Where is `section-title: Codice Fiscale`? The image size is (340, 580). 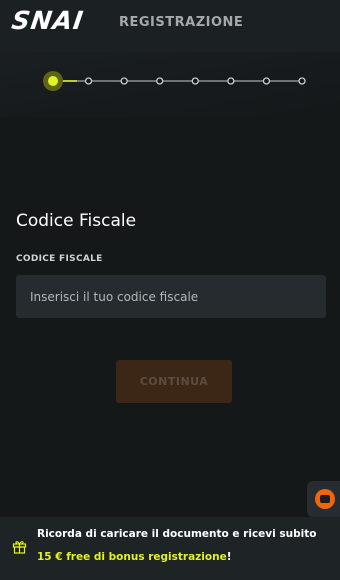 section-title: Codice Fiscale is located at coordinates (76, 221).